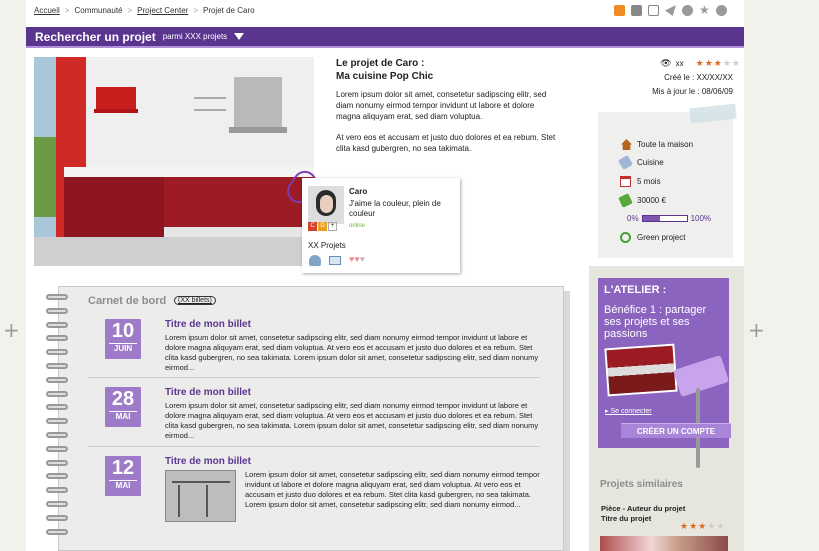 The image size is (819, 551). Describe the element at coordinates (335, 260) in the screenshot. I see `message-icon` at that location.